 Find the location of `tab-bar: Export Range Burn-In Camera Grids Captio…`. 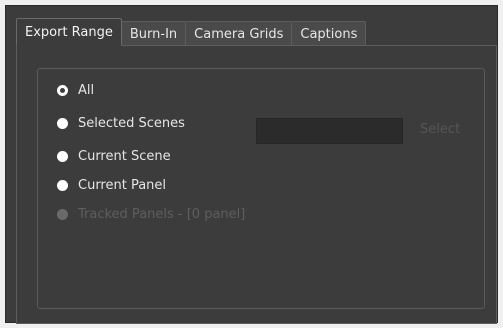

tab-bar: Export Range Burn-In Camera Grids Captio… is located at coordinates (191, 32).